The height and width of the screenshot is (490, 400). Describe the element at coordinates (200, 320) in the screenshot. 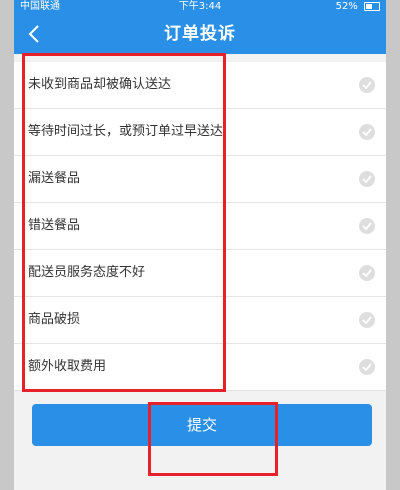

I see `complaint-option: 商品破损` at that location.